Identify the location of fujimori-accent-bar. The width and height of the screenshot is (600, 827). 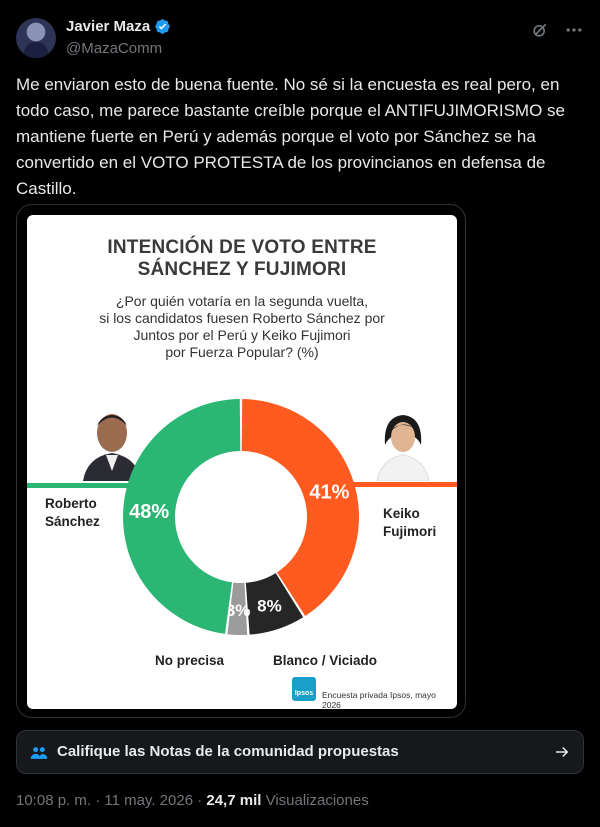
(402, 484).